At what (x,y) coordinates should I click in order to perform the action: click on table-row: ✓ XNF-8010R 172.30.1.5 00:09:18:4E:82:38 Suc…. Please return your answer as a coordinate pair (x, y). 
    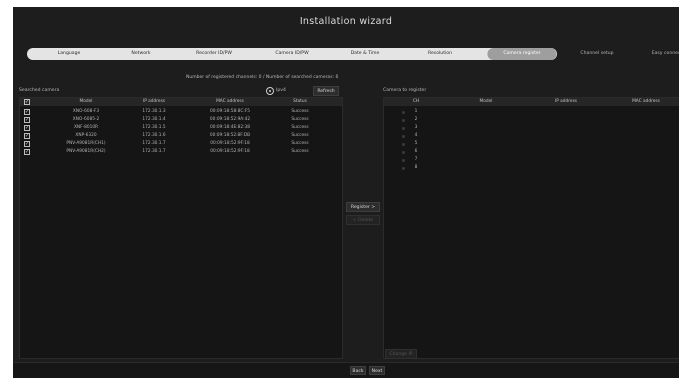
    Looking at the image, I should click on (181, 128).